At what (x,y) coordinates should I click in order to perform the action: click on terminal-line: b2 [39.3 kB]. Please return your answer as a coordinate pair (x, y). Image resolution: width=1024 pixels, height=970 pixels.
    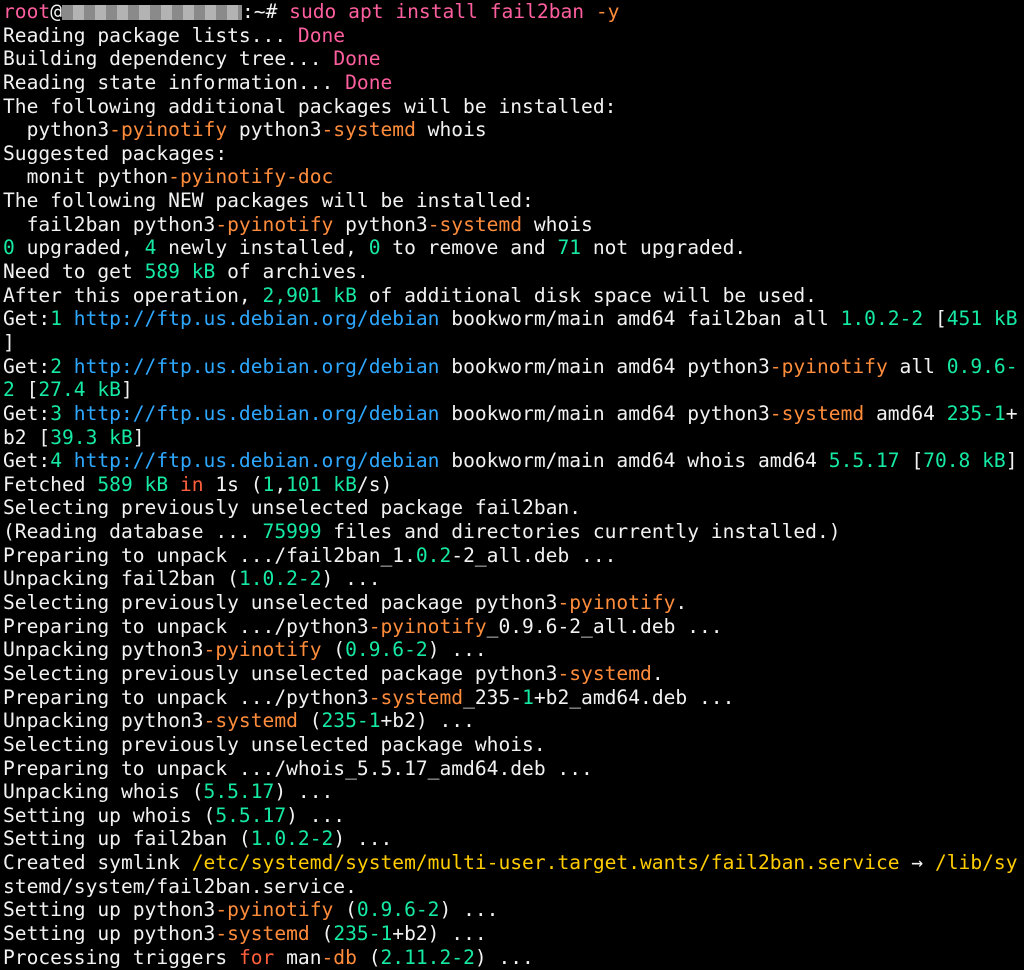
    Looking at the image, I should click on (513, 438).